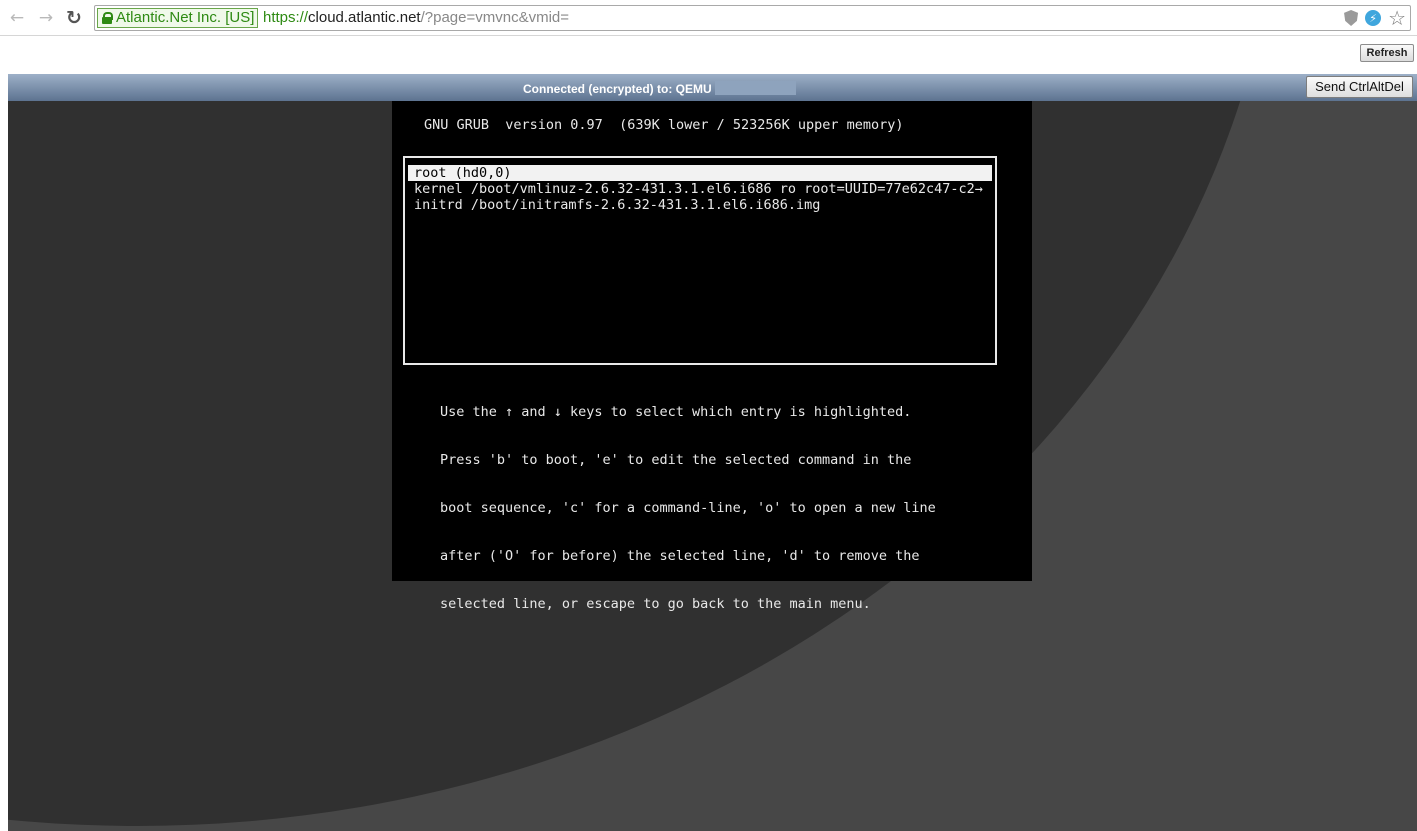  Describe the element at coordinates (364, 17) in the screenshot. I see `url-host: cloud.atlantic.net` at that location.